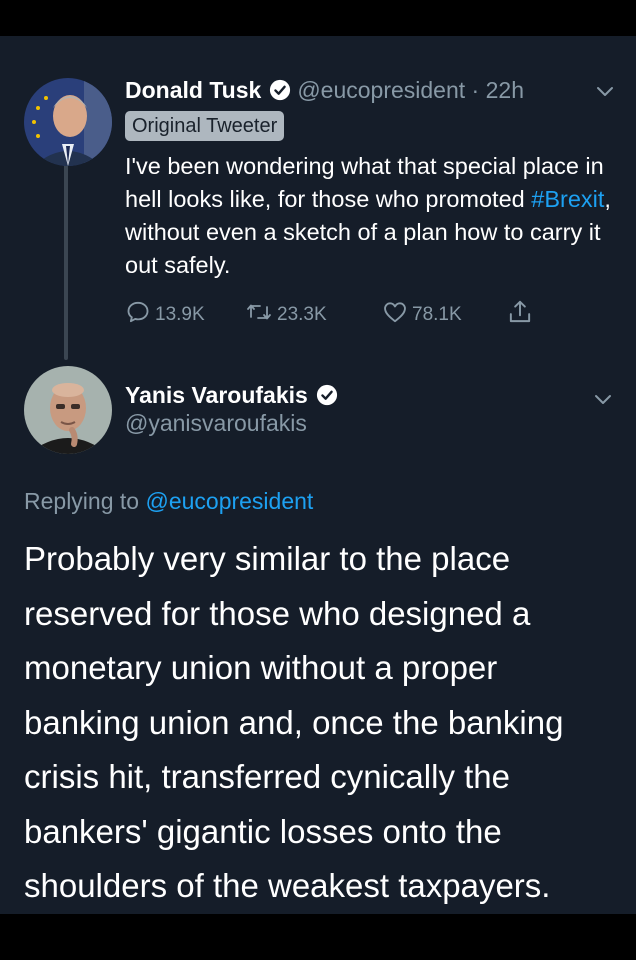  What do you see at coordinates (68, 410) in the screenshot?
I see `avatar-yanis-varoufakis` at bounding box center [68, 410].